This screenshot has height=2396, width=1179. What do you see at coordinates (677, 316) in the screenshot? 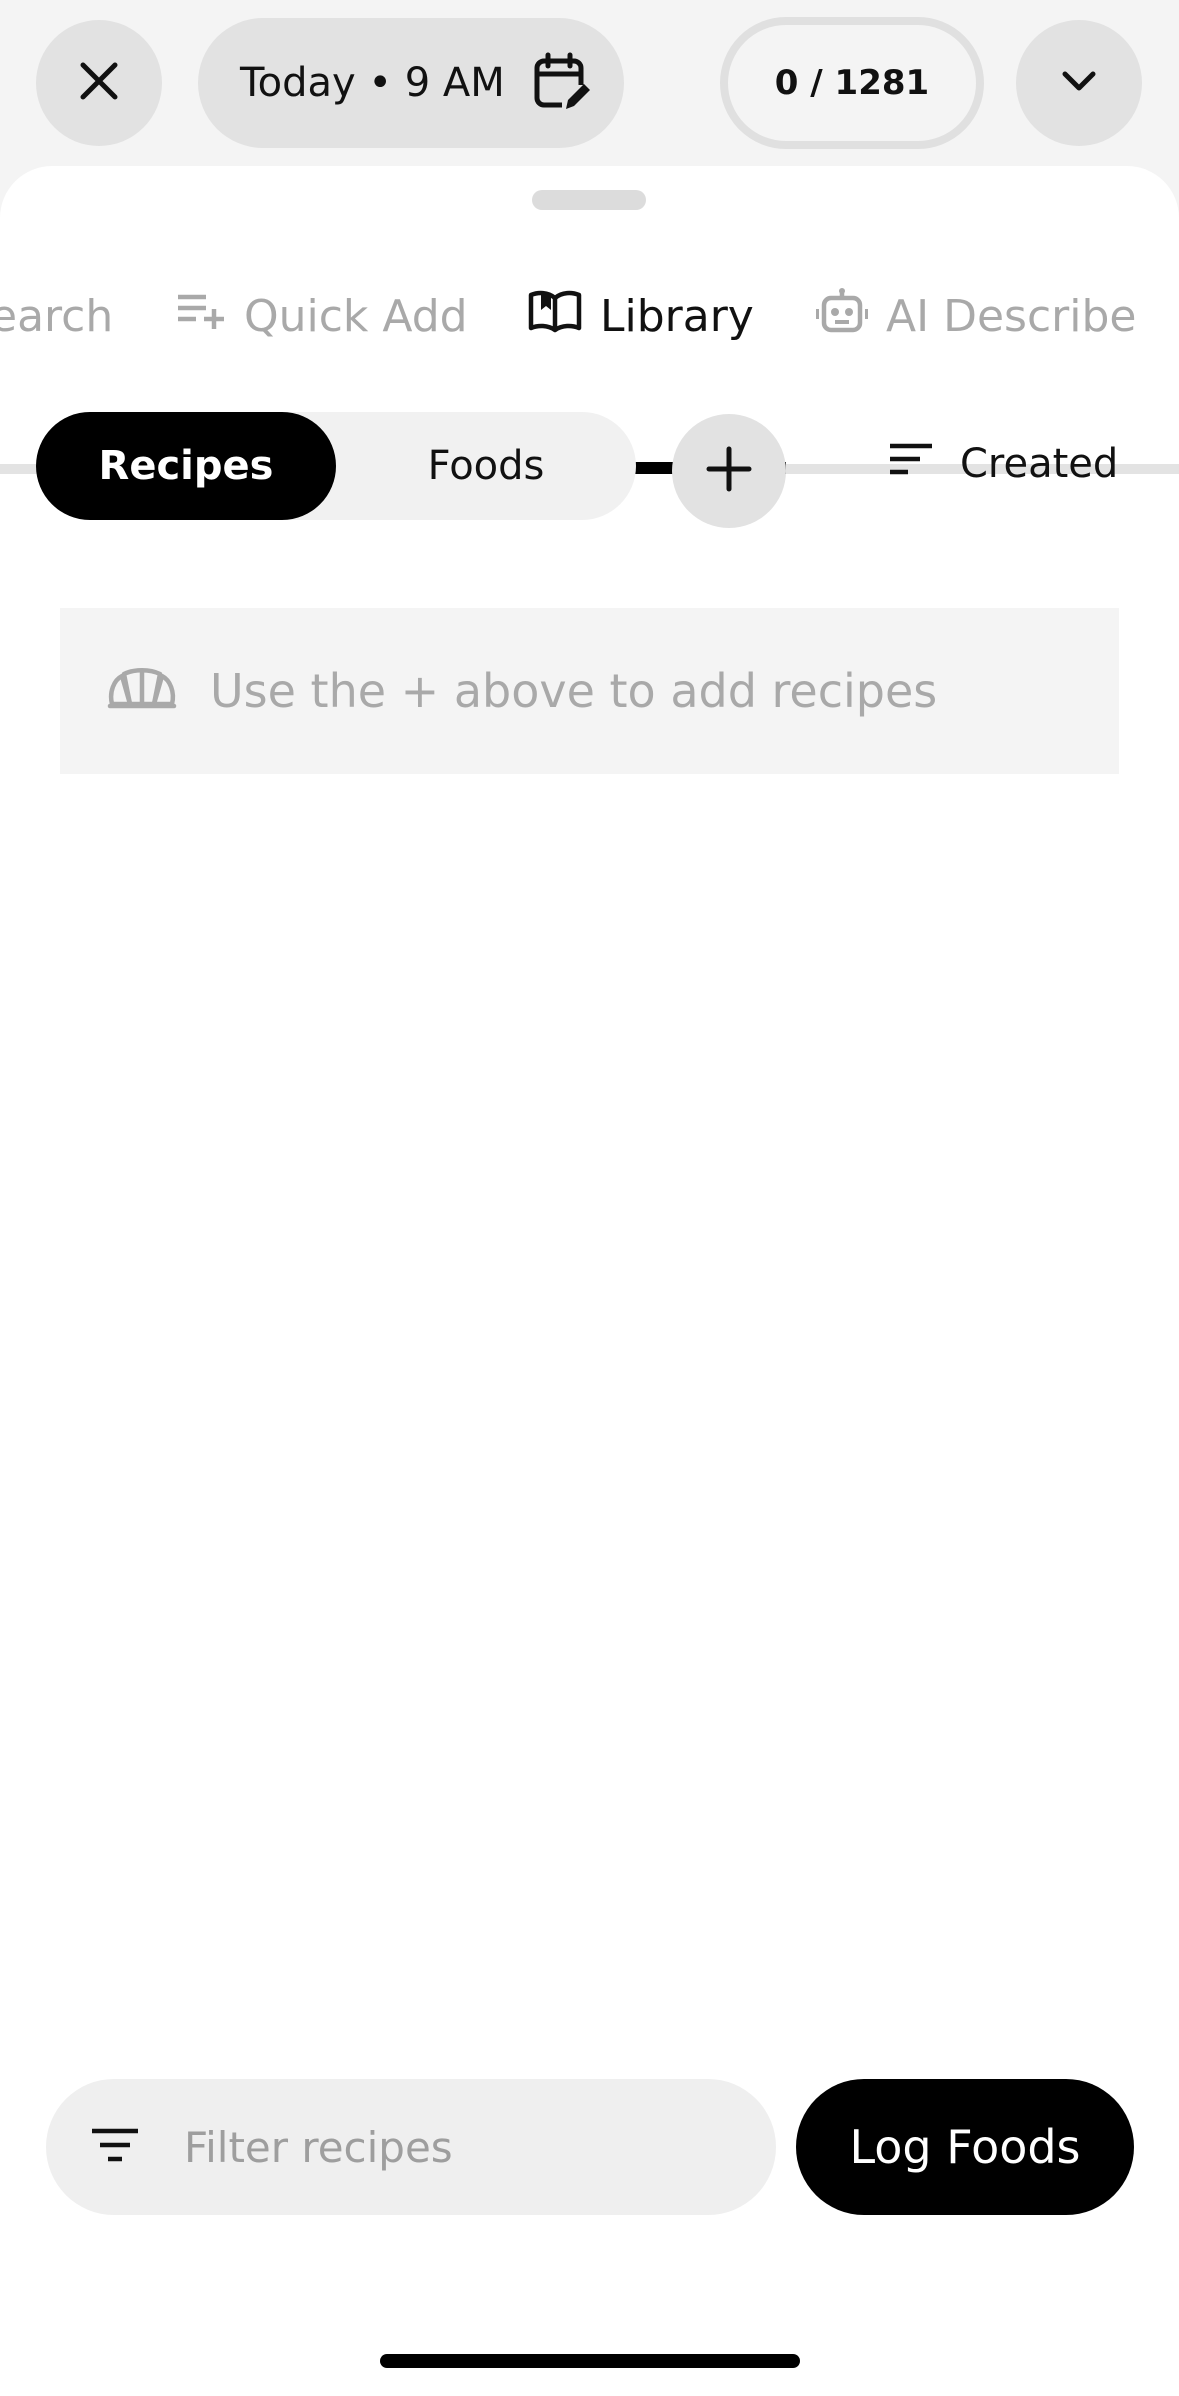
I see `tab-label: Library` at bounding box center [677, 316].